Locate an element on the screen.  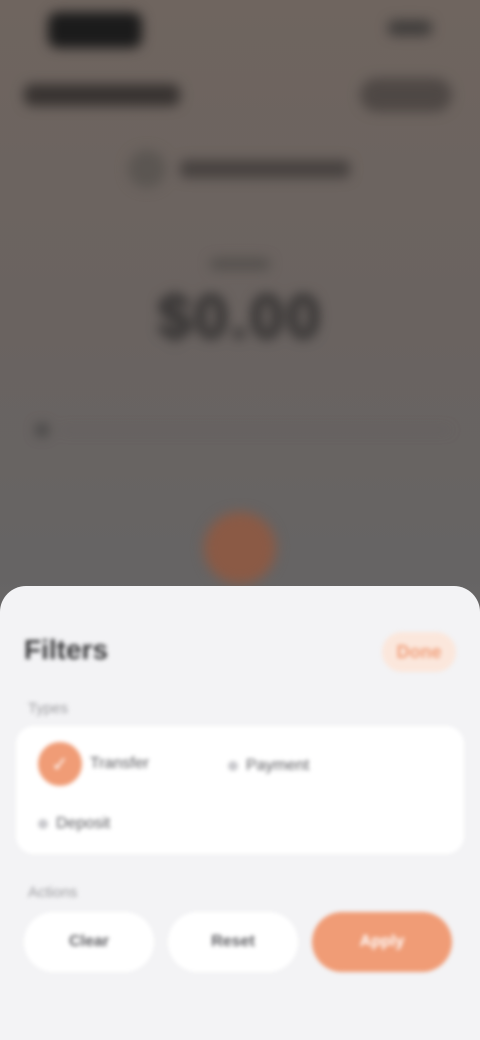
apply-button: Apply is located at coordinates (382, 942).